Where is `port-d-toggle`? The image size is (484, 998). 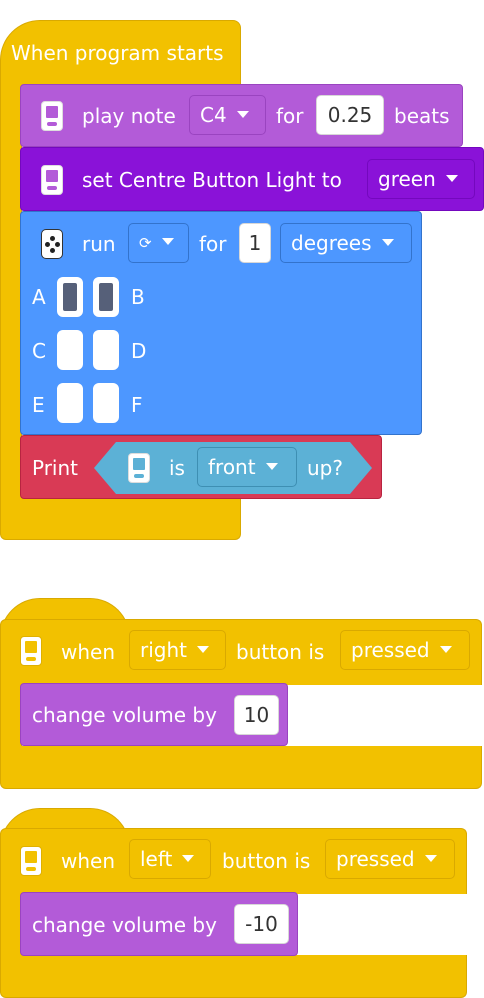
port-d-toggle is located at coordinates (106, 350).